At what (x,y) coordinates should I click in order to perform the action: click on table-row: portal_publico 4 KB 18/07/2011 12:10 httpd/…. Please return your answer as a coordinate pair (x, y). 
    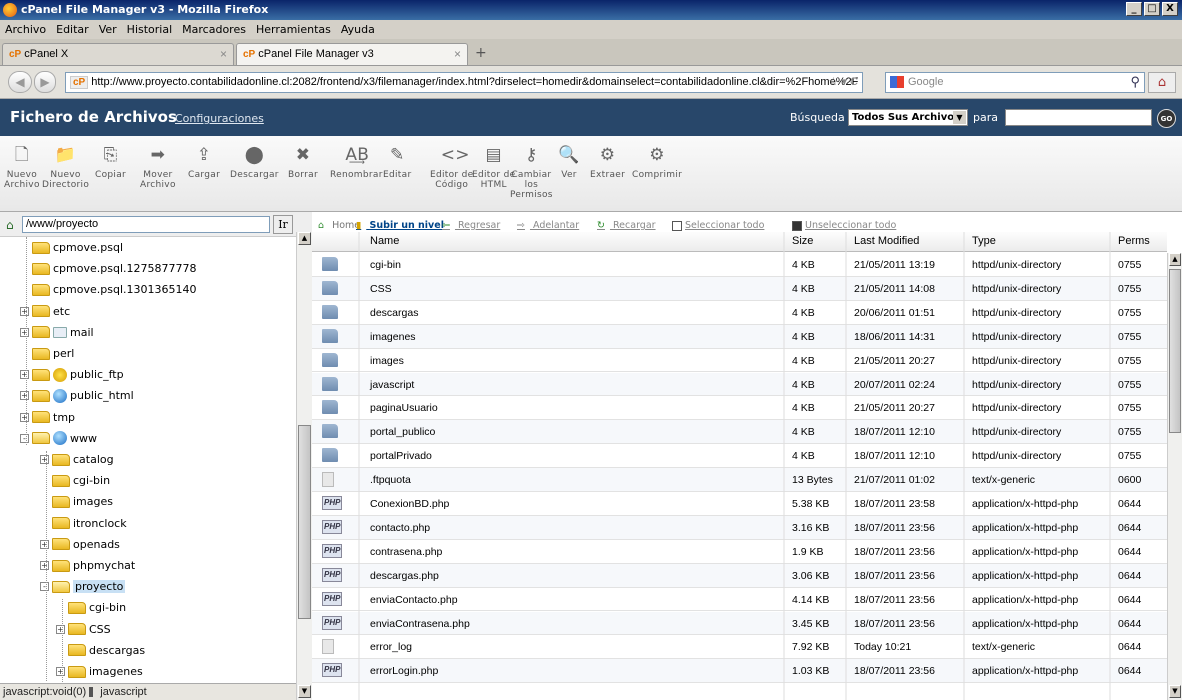
    Looking at the image, I should click on (739, 432).